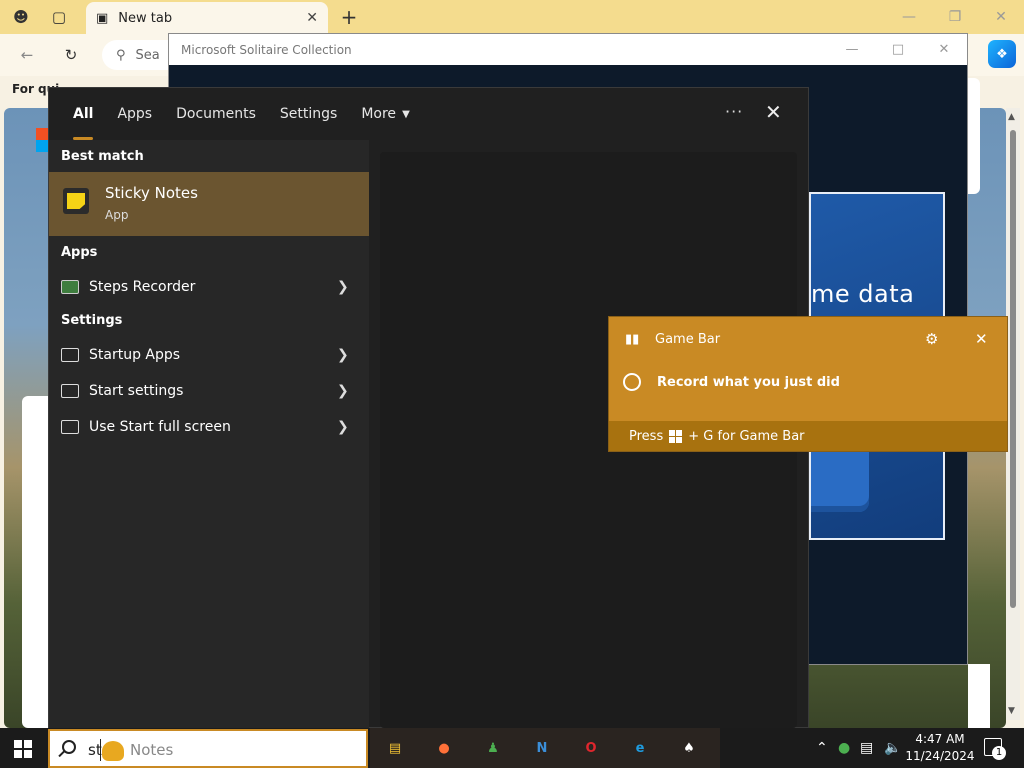  What do you see at coordinates (866, 748) in the screenshot?
I see `network-icon: ▤` at bounding box center [866, 748].